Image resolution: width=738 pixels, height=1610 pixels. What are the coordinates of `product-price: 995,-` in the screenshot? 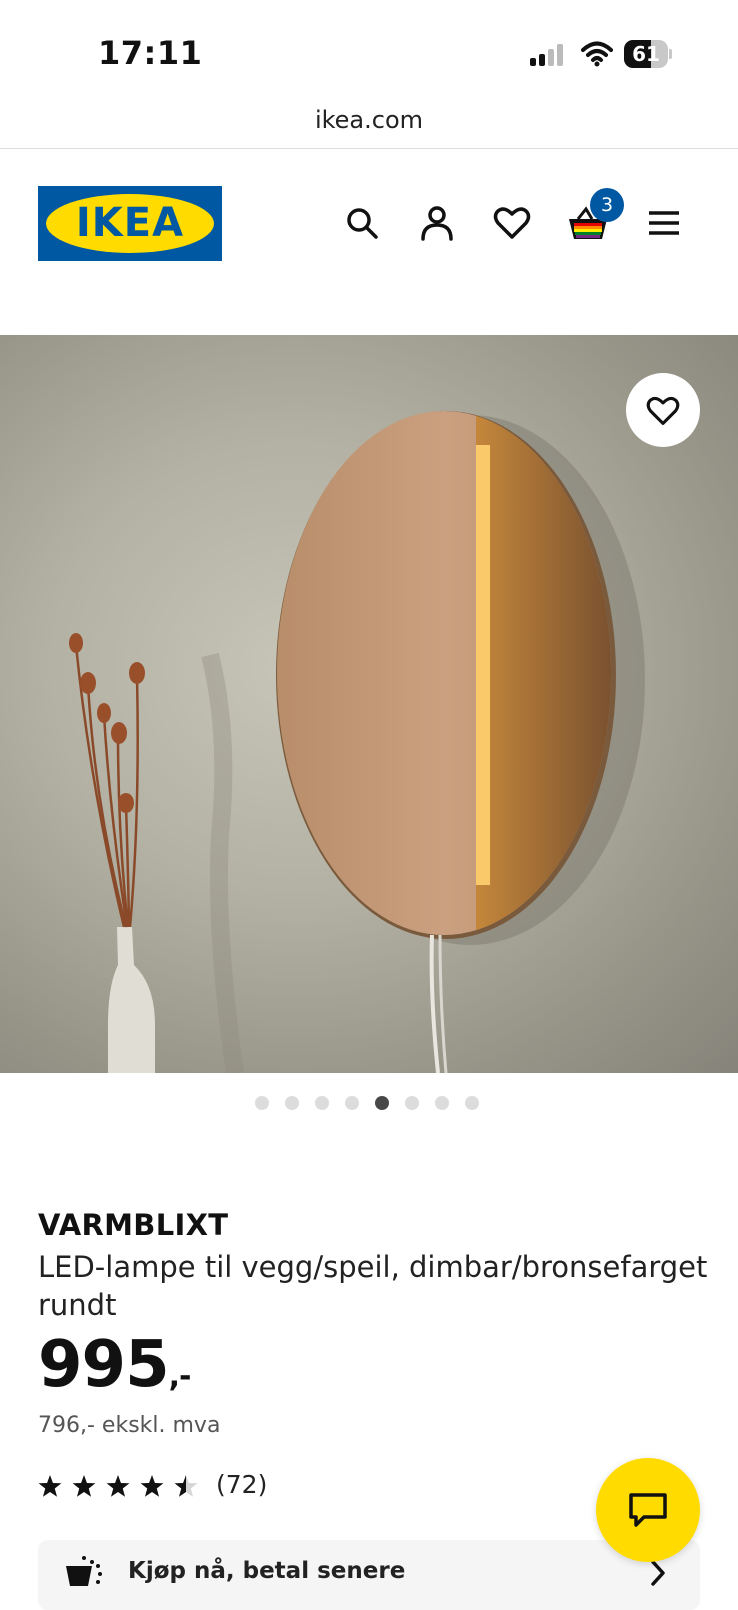 It's located at (115, 1370).